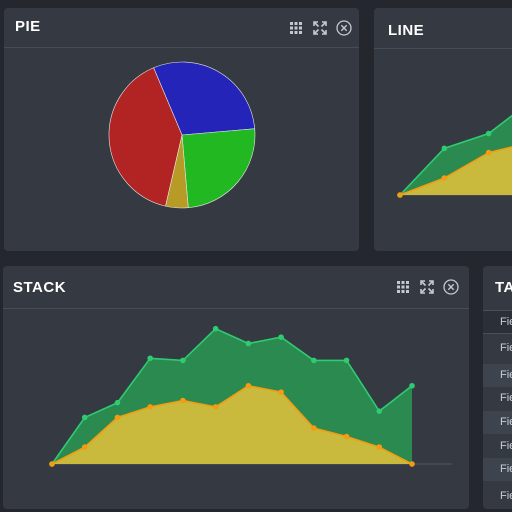 The width and height of the screenshot is (512, 512). What do you see at coordinates (218, 168) in the screenshot?
I see `pie-slice` at bounding box center [218, 168].